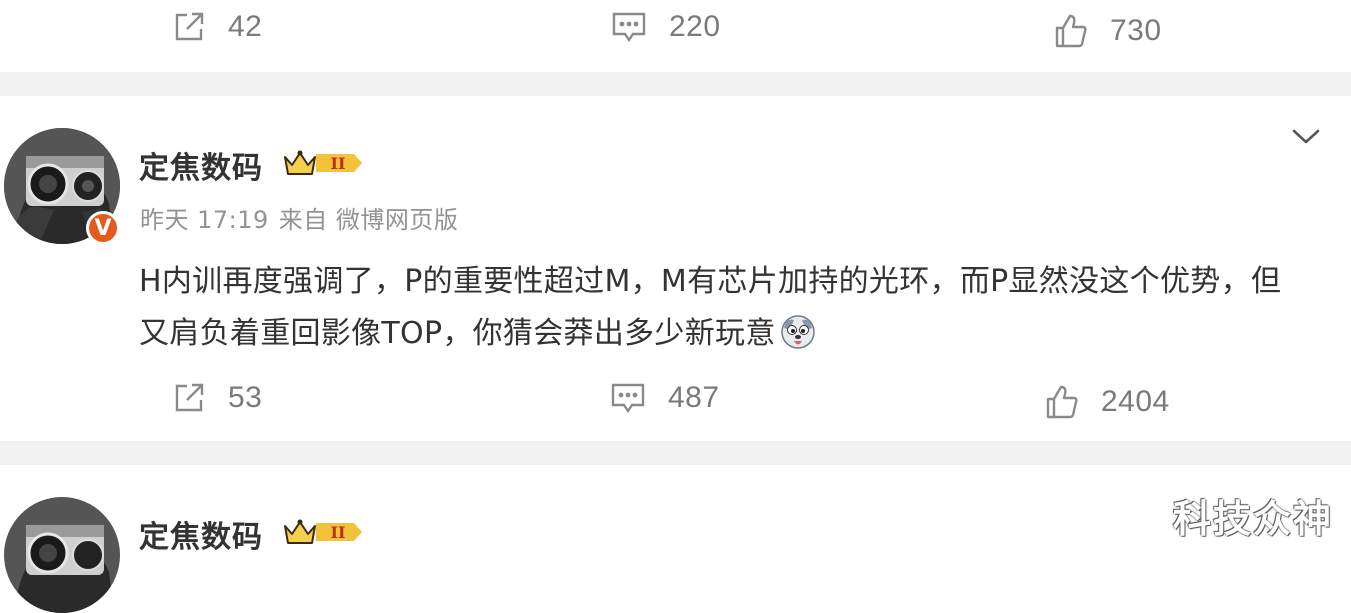  What do you see at coordinates (217, 398) in the screenshot?
I see `share-button: 53` at bounding box center [217, 398].